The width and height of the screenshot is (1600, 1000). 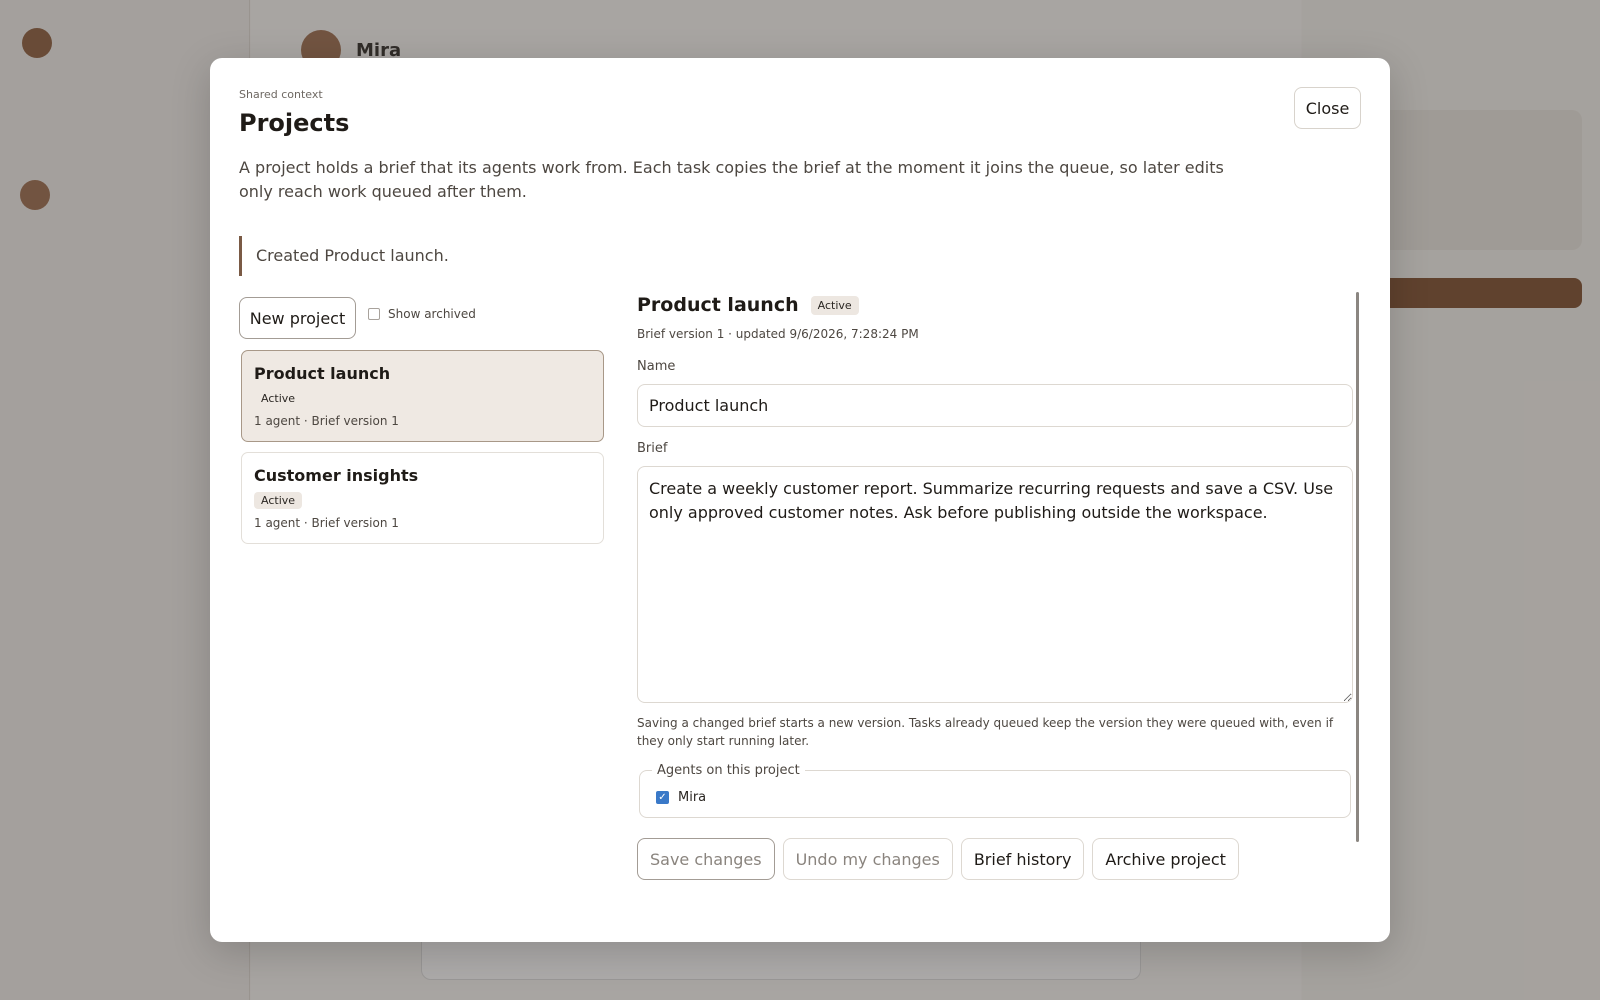 I want to click on modal-title: Projects, so click(x=294, y=123).